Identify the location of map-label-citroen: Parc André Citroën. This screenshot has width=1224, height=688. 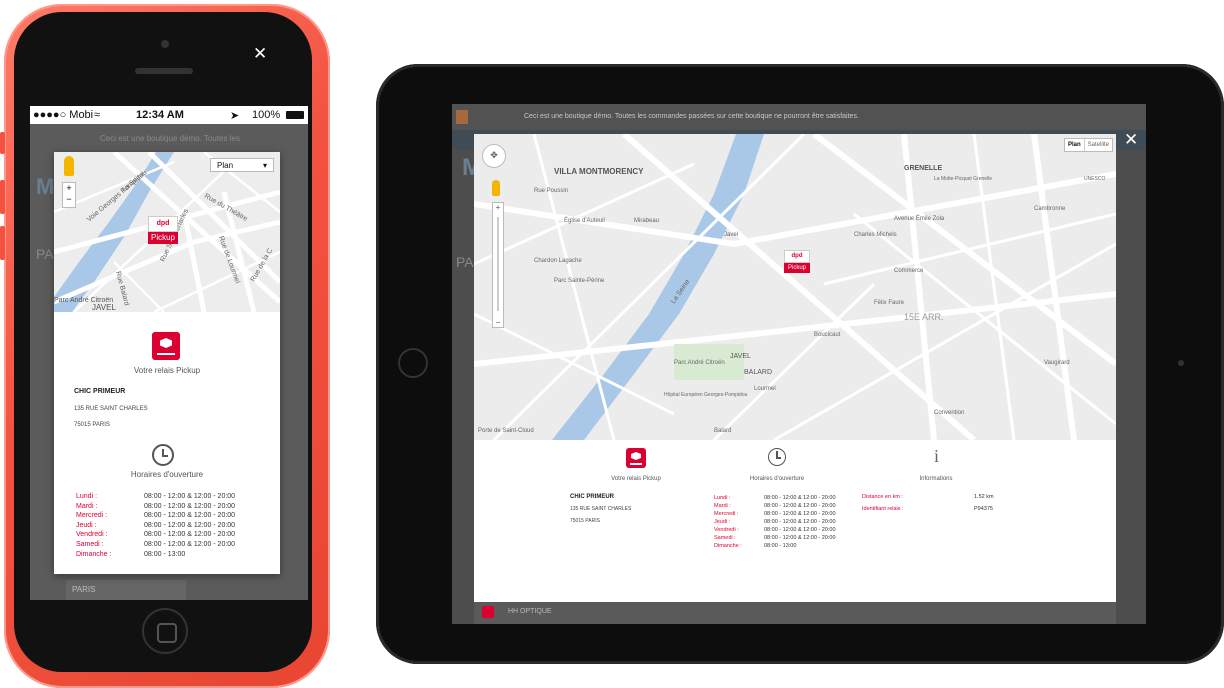
(83, 300).